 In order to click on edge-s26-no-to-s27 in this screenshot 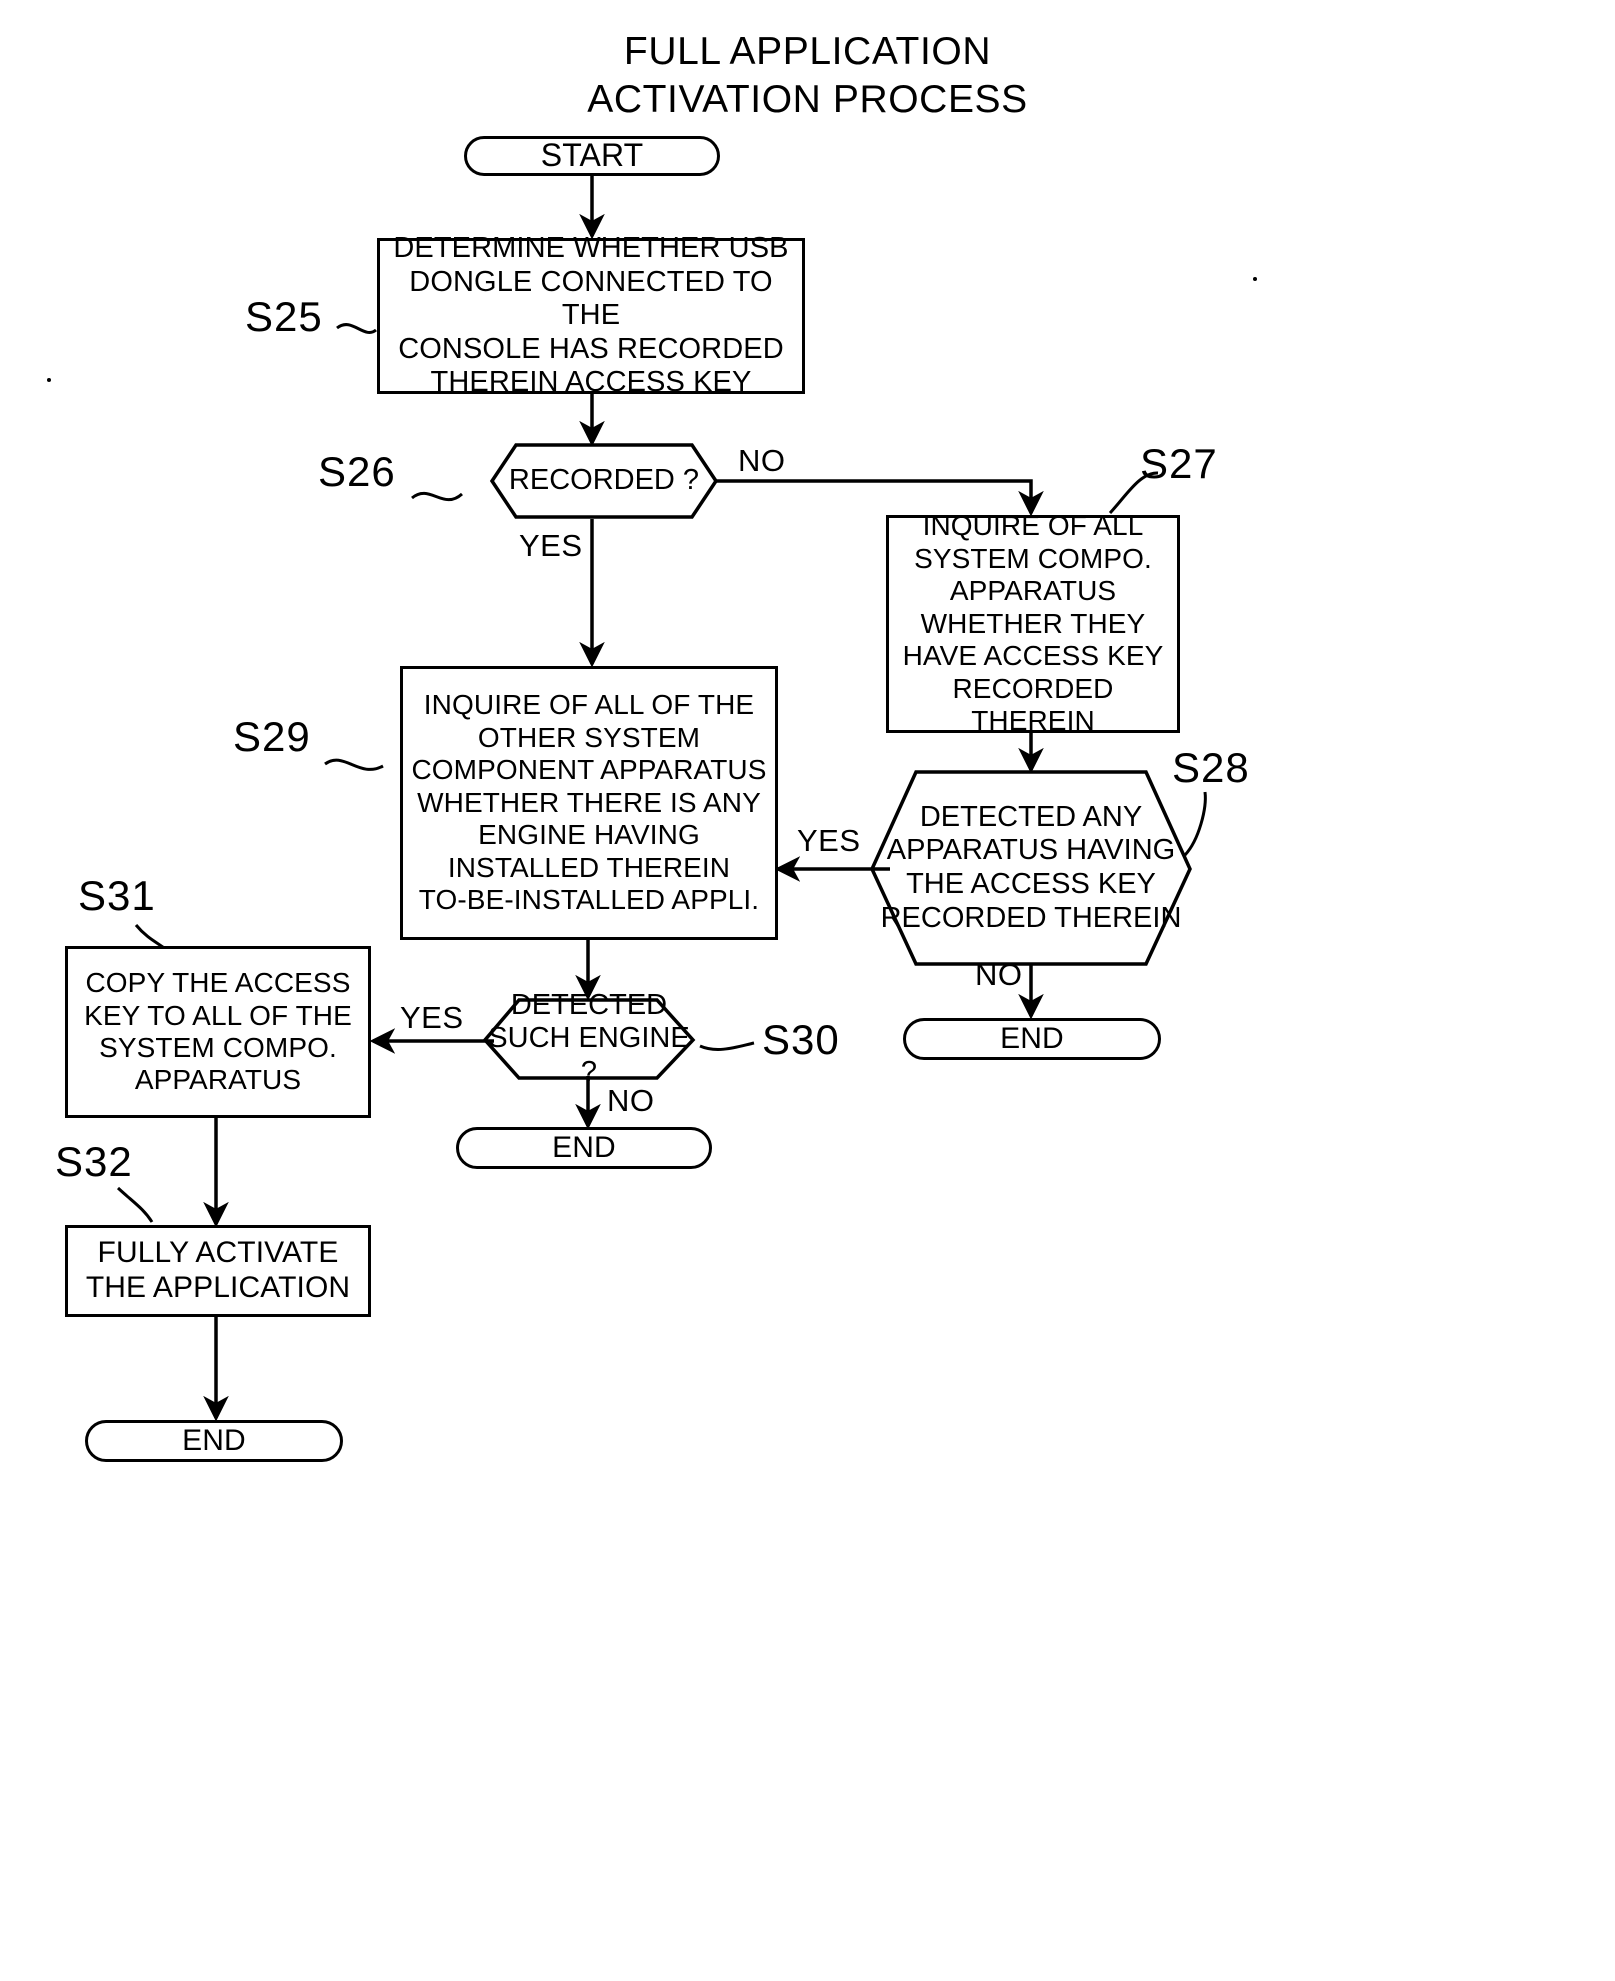, I will do `click(880, 498)`.